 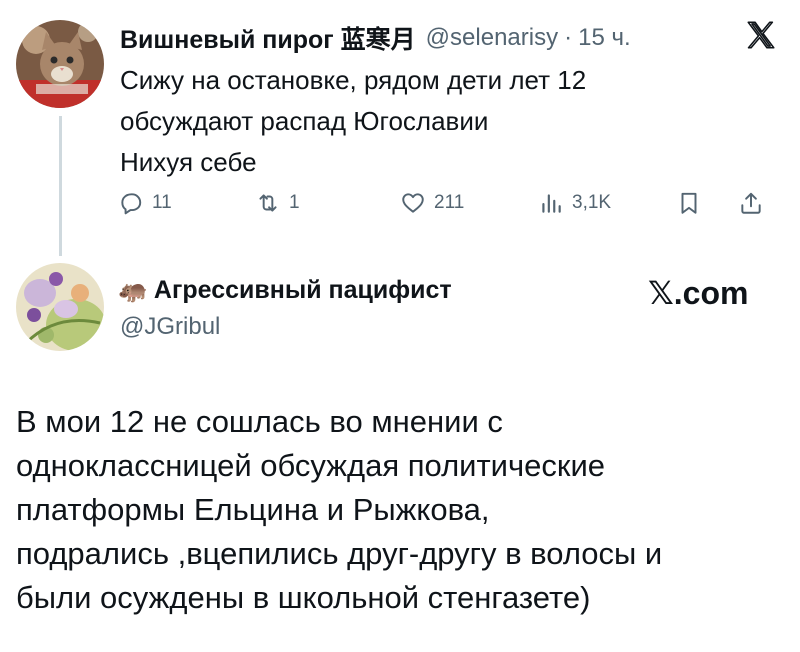 I want to click on tweet2-name-row: 🦛 Агрессивный пацифист, so click(x=285, y=290).